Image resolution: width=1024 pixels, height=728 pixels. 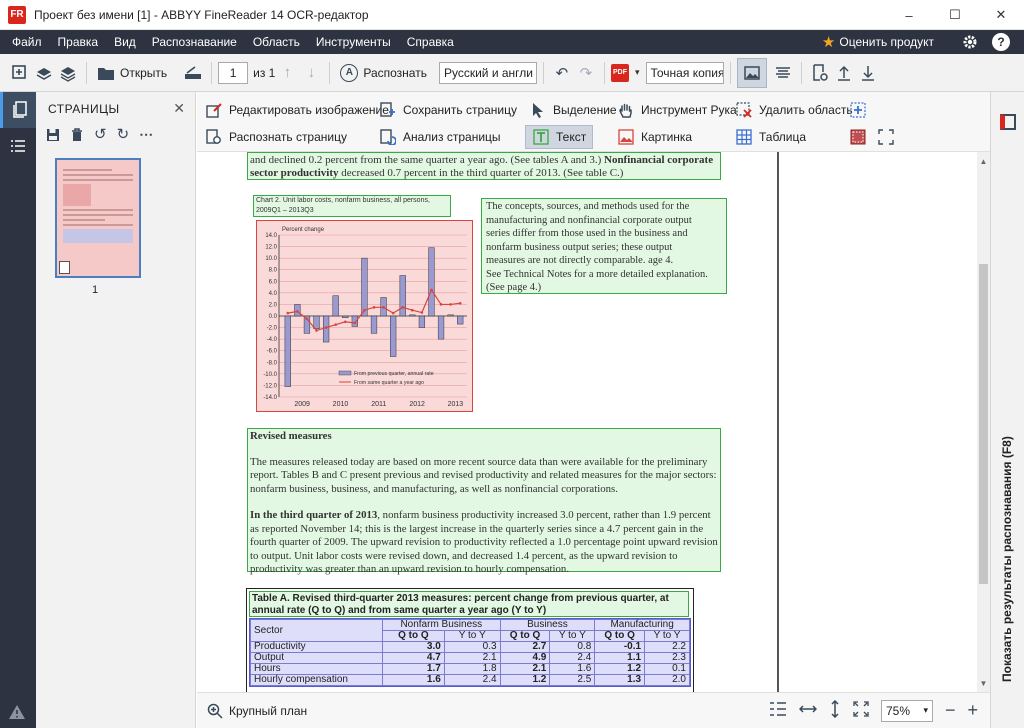 What do you see at coordinates (100, 136) in the screenshot?
I see `rotate-left-icon: ↺` at bounding box center [100, 136].